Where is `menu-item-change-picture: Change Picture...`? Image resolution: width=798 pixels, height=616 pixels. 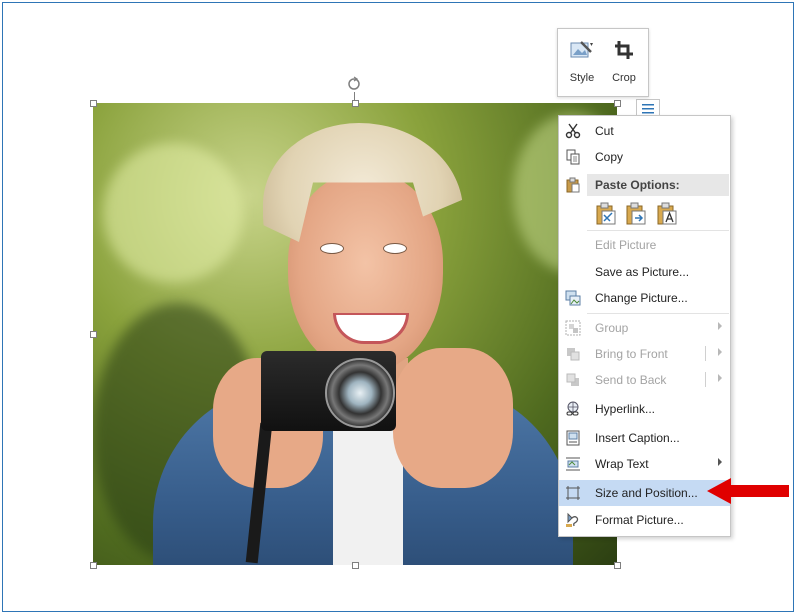 menu-item-change-picture: Change Picture... is located at coordinates (644, 298).